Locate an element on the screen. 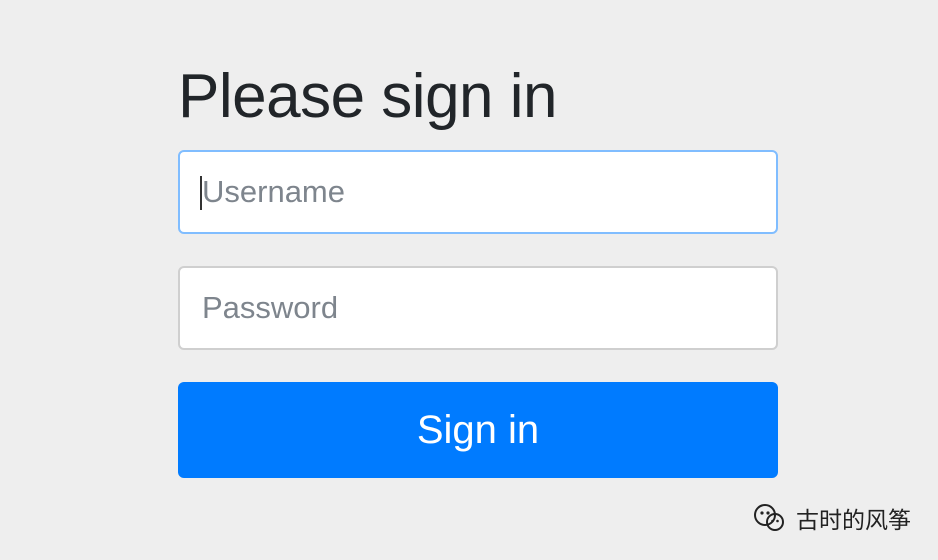 The width and height of the screenshot is (938, 560). wechat-icon is located at coordinates (769, 517).